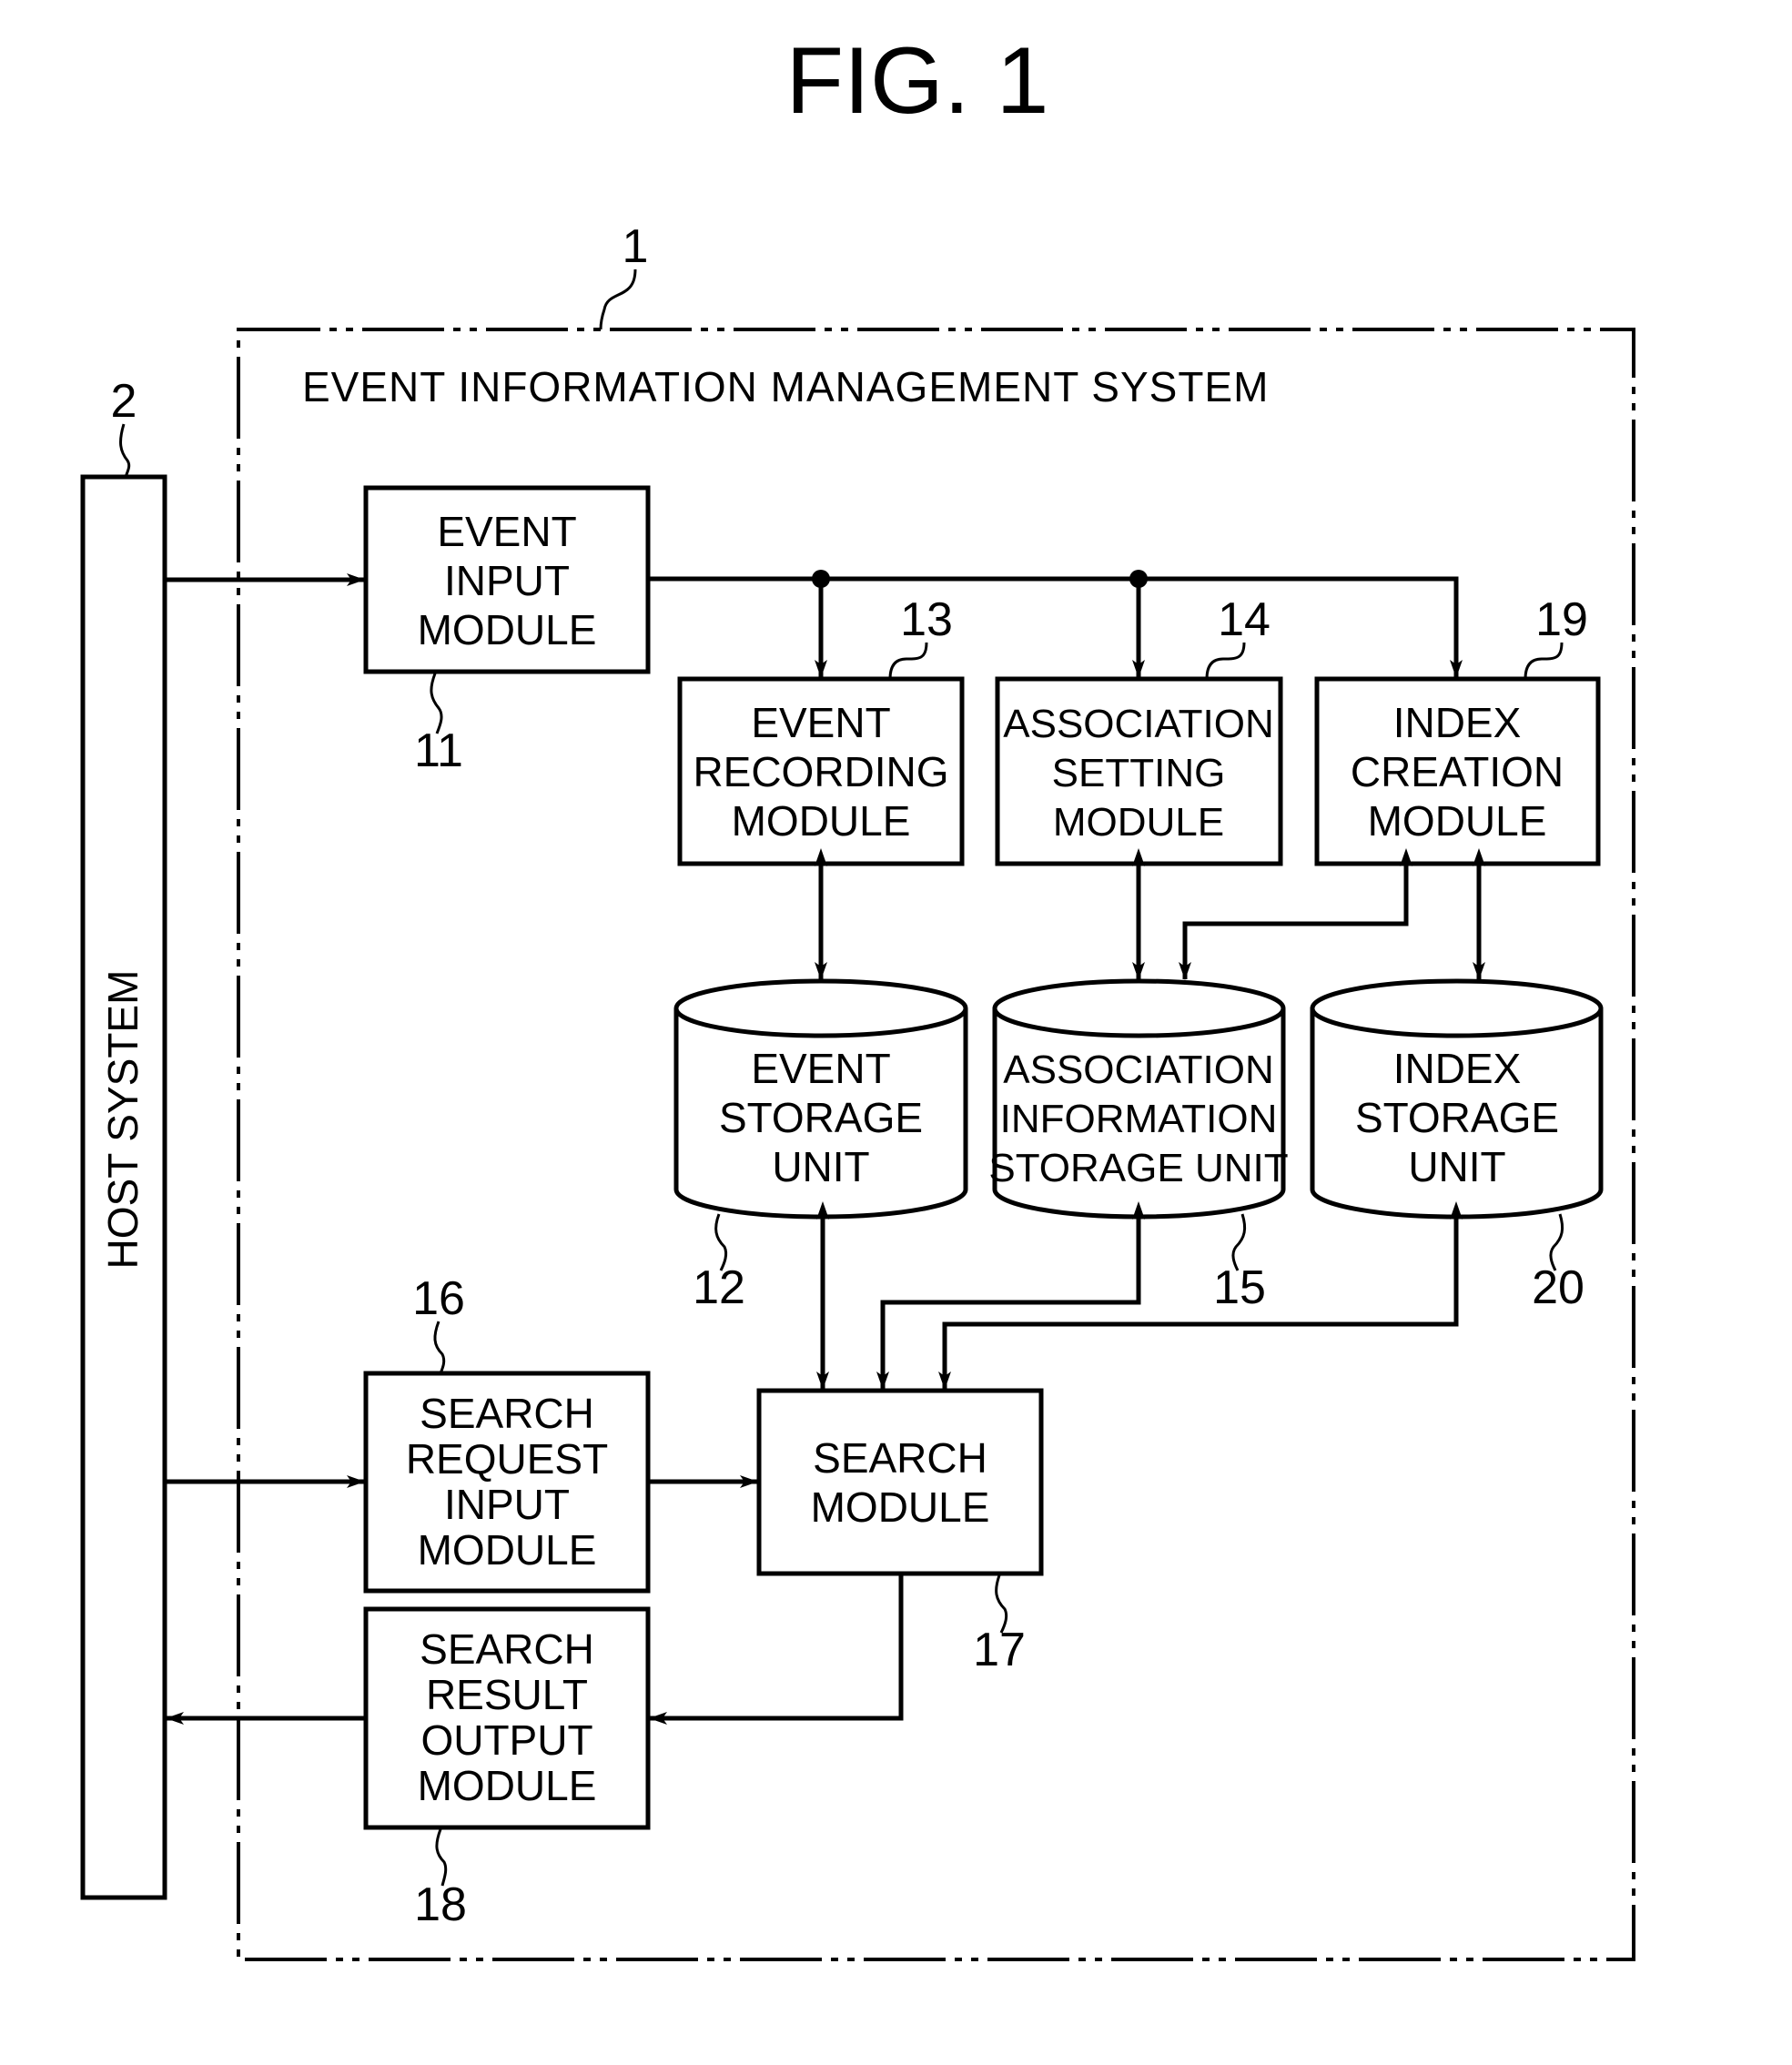 The width and height of the screenshot is (1792, 2065). I want to click on search-result-output-module: SEARCH RESULT OUTPUT MODULE, so click(507, 1718).